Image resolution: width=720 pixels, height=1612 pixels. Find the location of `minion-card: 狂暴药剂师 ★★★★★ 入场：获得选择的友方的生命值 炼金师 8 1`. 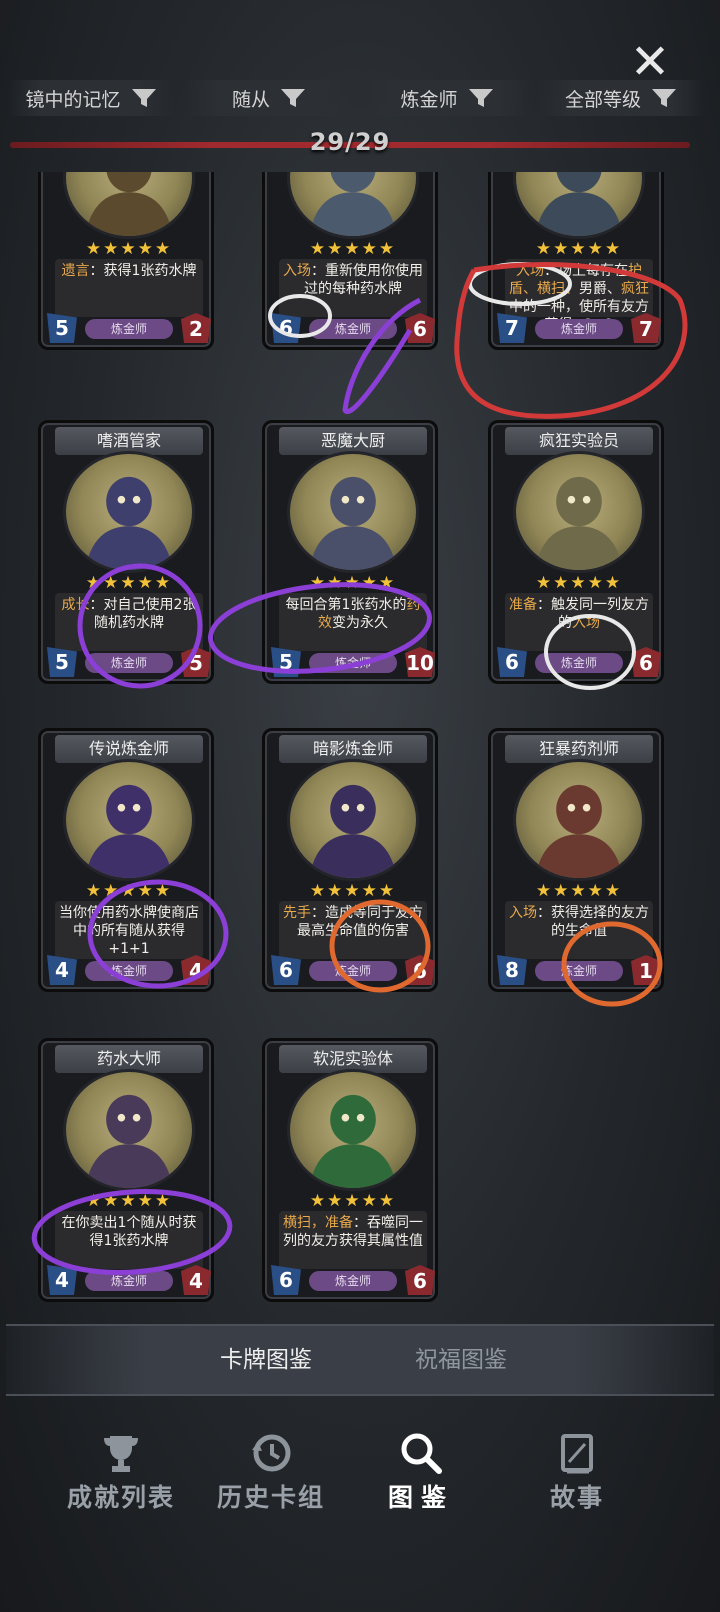

minion-card: 狂暴药剂师 ★★★★★ 入场：获得选择的友方的生命值 炼金师 8 1 is located at coordinates (576, 860).